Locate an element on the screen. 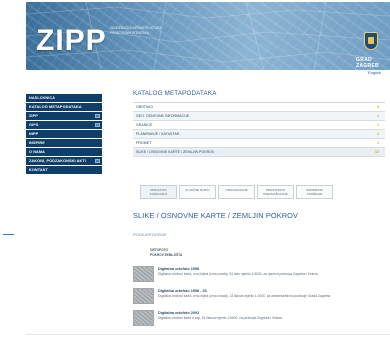 The height and width of the screenshot is (338, 390). tab-label: KATEGORIJI is located at coordinates (158, 194).